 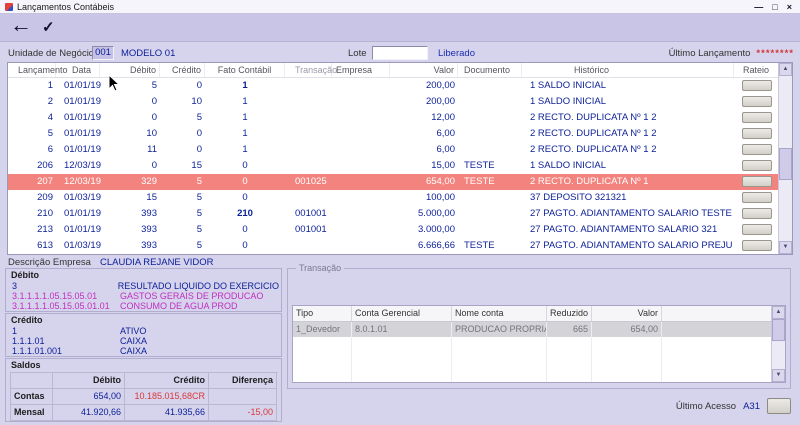 What do you see at coordinates (48, 27) in the screenshot?
I see `confirm-check-icon: ✓` at bounding box center [48, 27].